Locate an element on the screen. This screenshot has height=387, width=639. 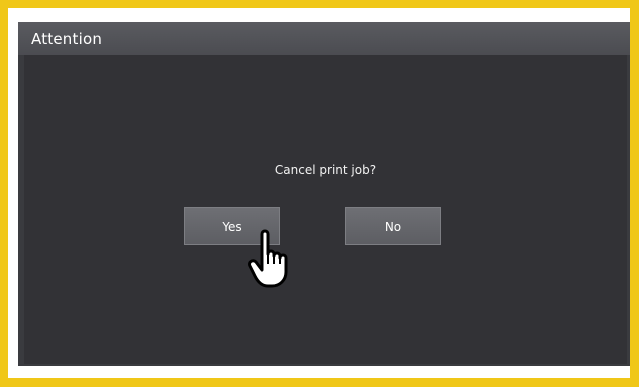
dialog-message: Cancel print job? is located at coordinates (325, 170).